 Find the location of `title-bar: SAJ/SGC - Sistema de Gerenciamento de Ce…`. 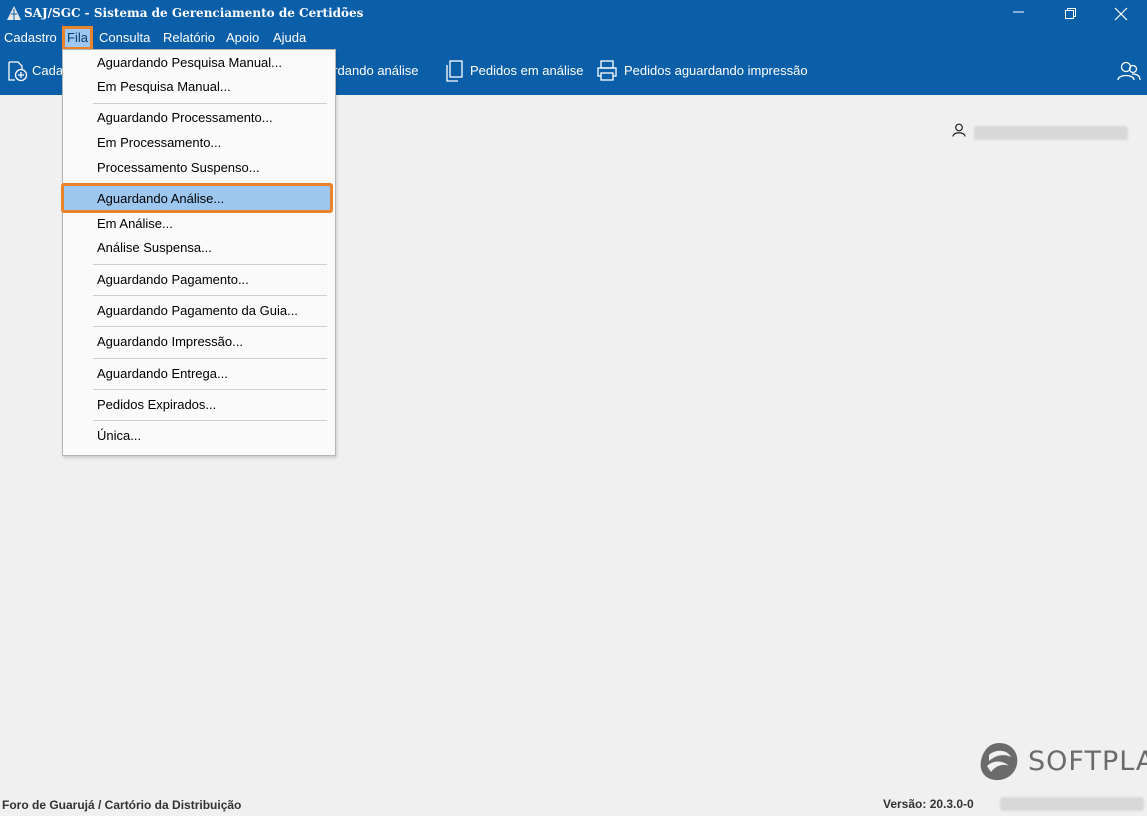

title-bar: SAJ/SGC - Sistema de Gerenciamento de Ce… is located at coordinates (573, 13).